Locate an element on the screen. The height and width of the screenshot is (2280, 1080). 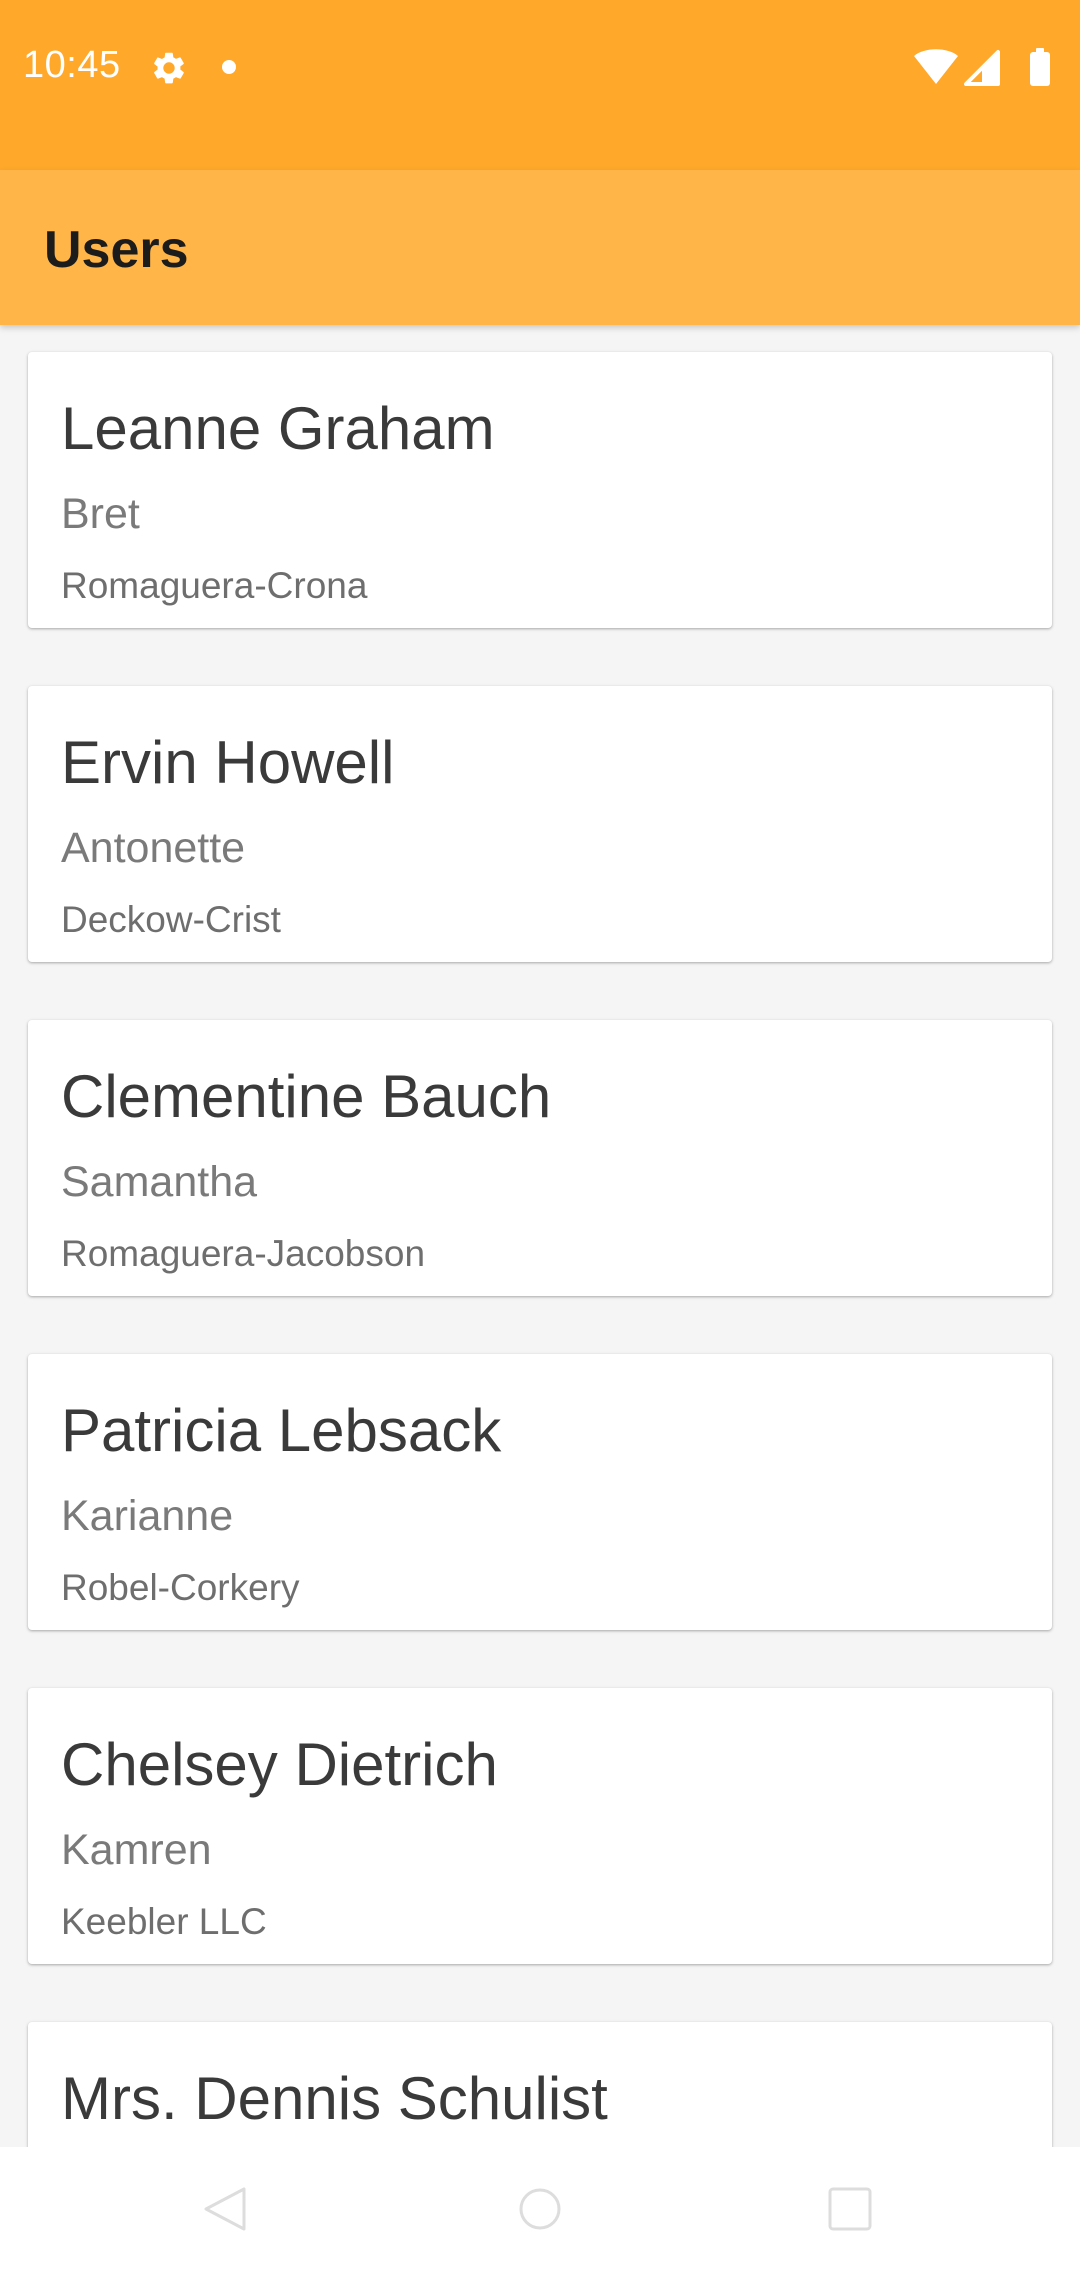
page-title: Users is located at coordinates (116, 250).